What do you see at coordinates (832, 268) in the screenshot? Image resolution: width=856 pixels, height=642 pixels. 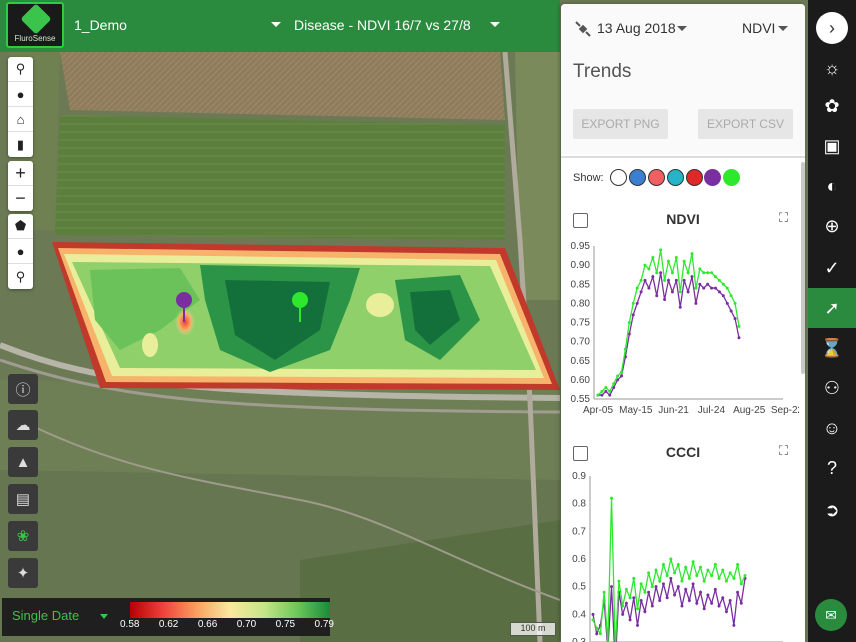 I see `check-icon: ✓` at bounding box center [832, 268].